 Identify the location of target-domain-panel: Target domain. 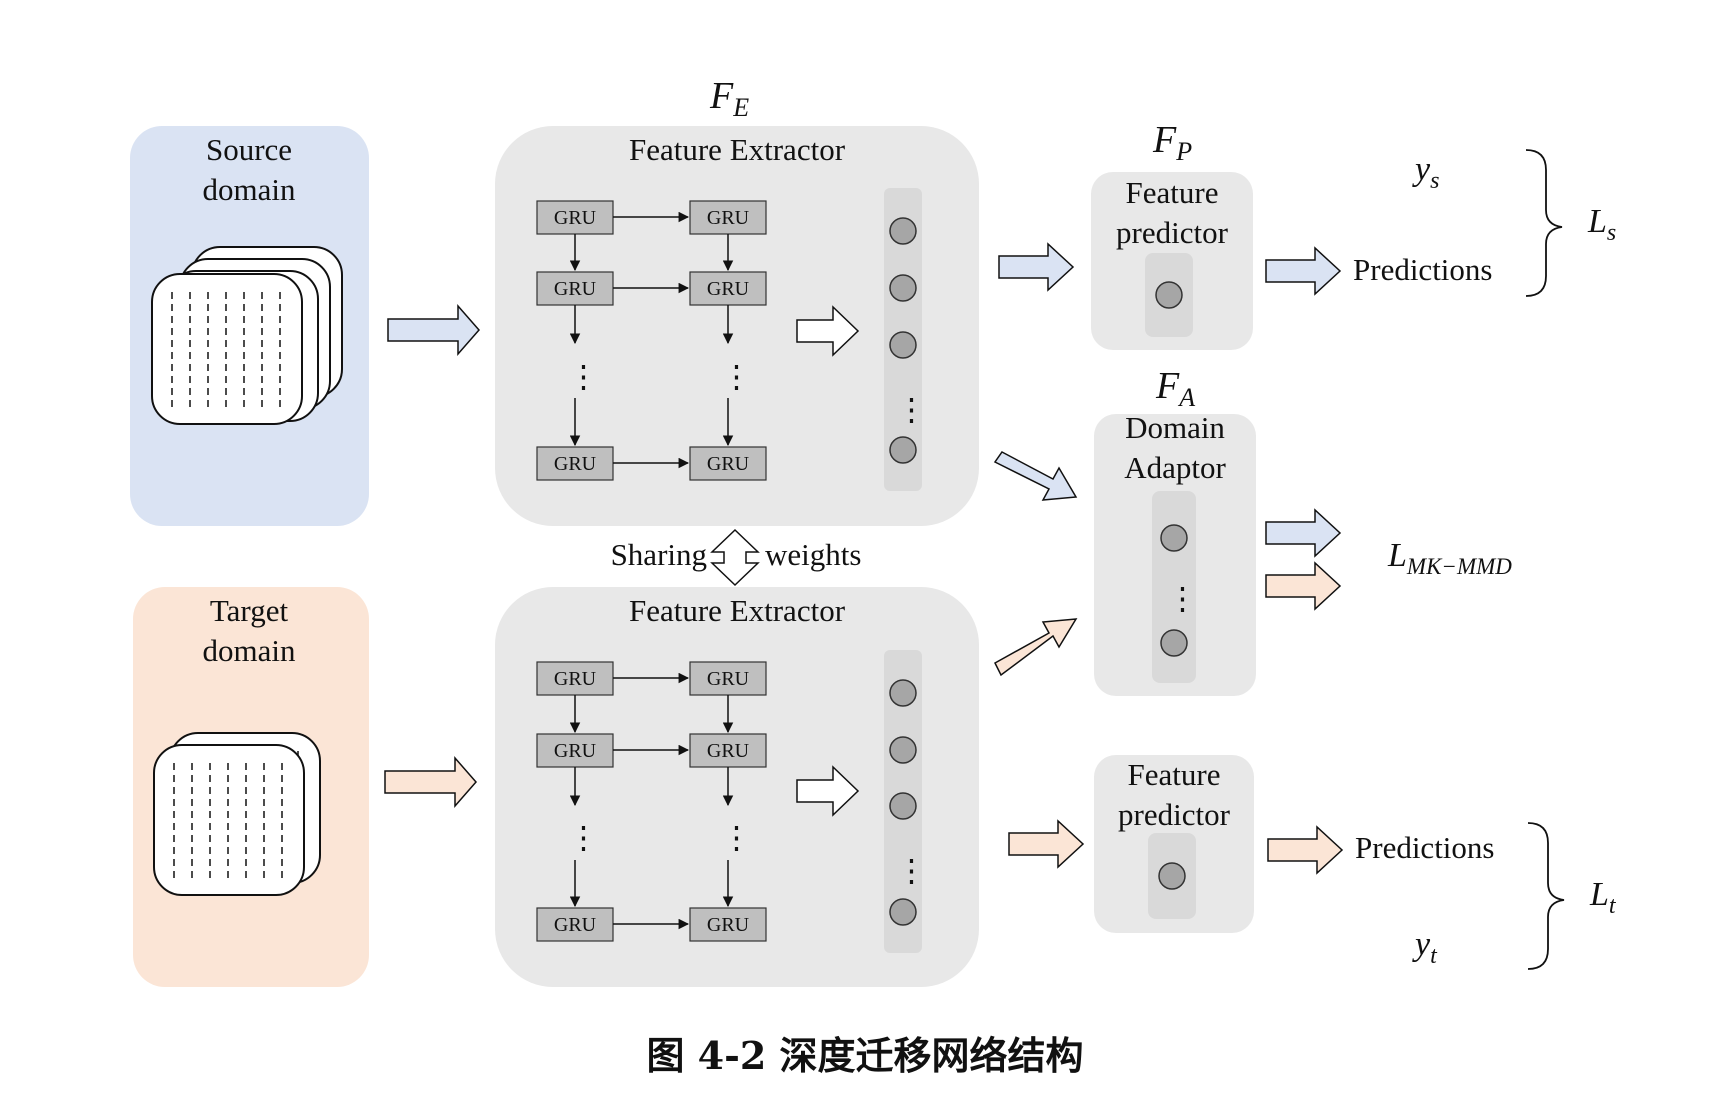
(251, 787).